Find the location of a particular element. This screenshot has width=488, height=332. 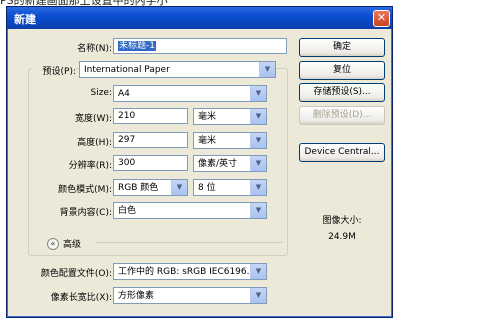

height-input: 297 is located at coordinates (150, 140).